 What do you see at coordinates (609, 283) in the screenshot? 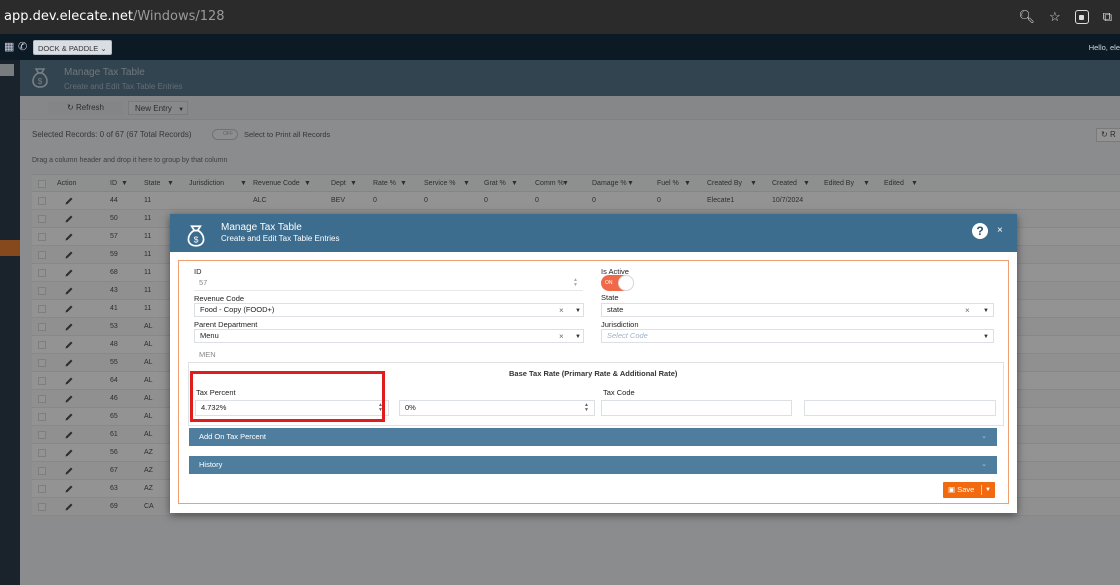
I see `is-active-toggle-text: ON` at bounding box center [609, 283].